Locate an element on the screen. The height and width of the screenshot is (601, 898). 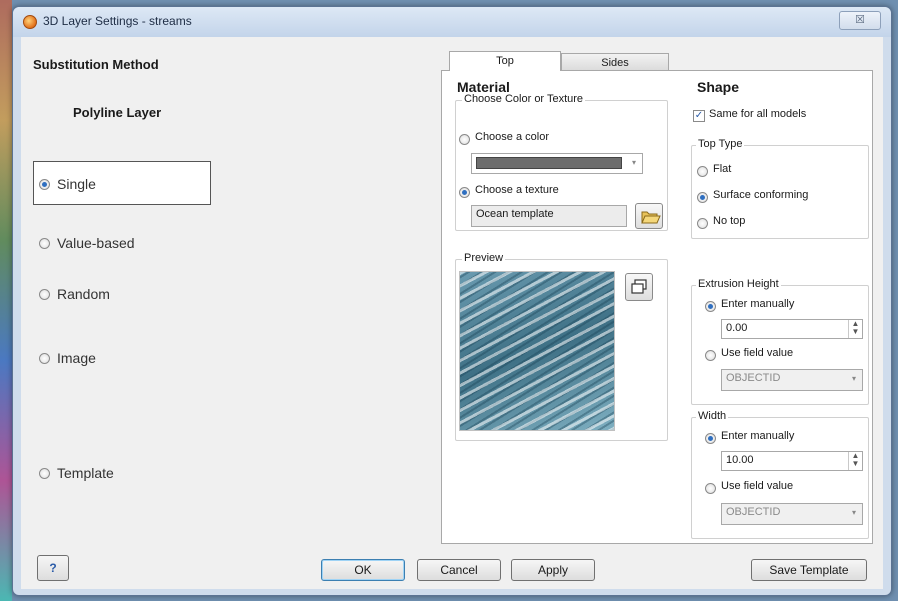
width-enter-manually-label: Enter manually is located at coordinates (757, 436).